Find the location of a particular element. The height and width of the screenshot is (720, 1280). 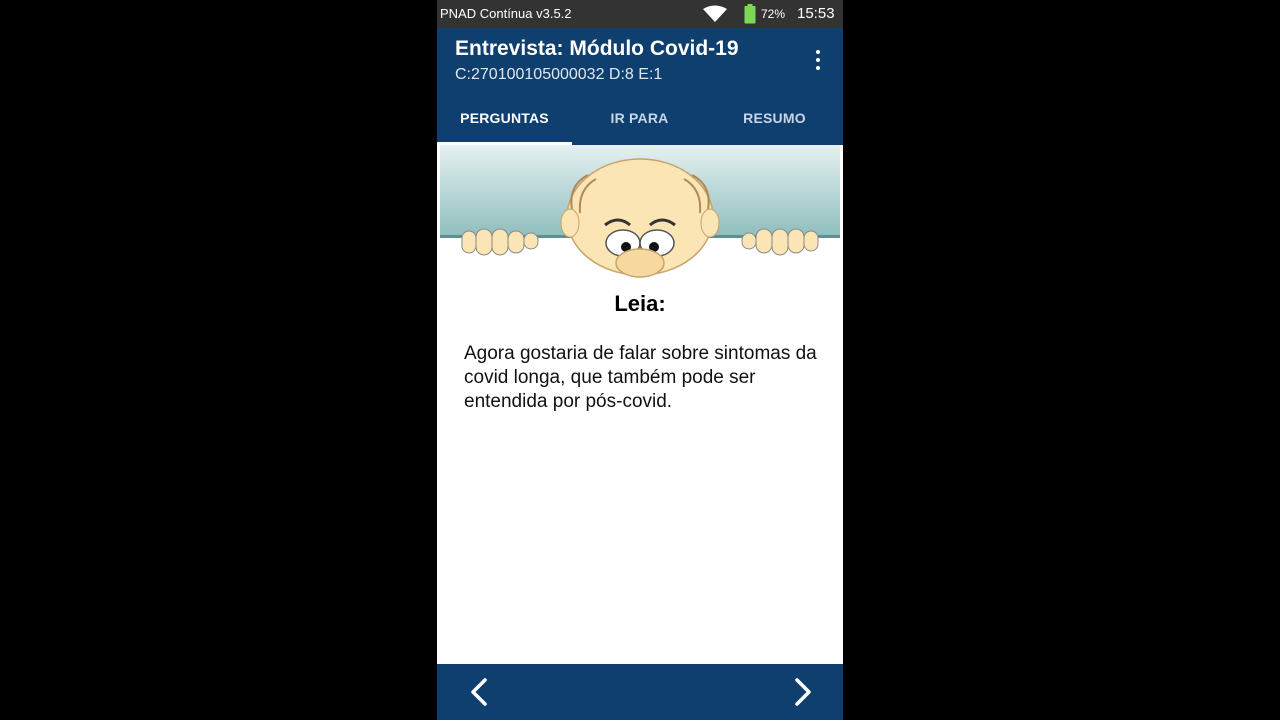

page-title: Entrevista: Módulo Covid-19 is located at coordinates (597, 48).